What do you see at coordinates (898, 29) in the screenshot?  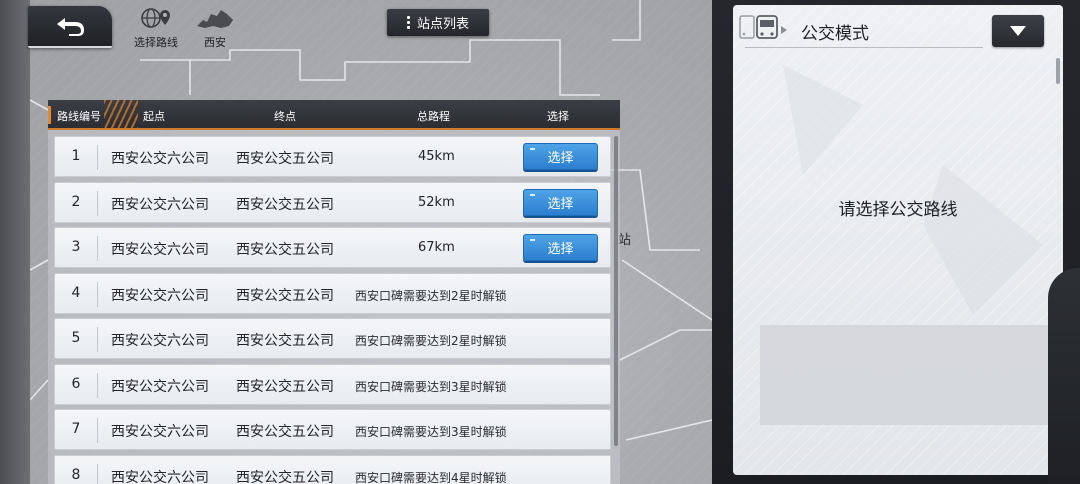 I see `mode-header: 公交模式` at bounding box center [898, 29].